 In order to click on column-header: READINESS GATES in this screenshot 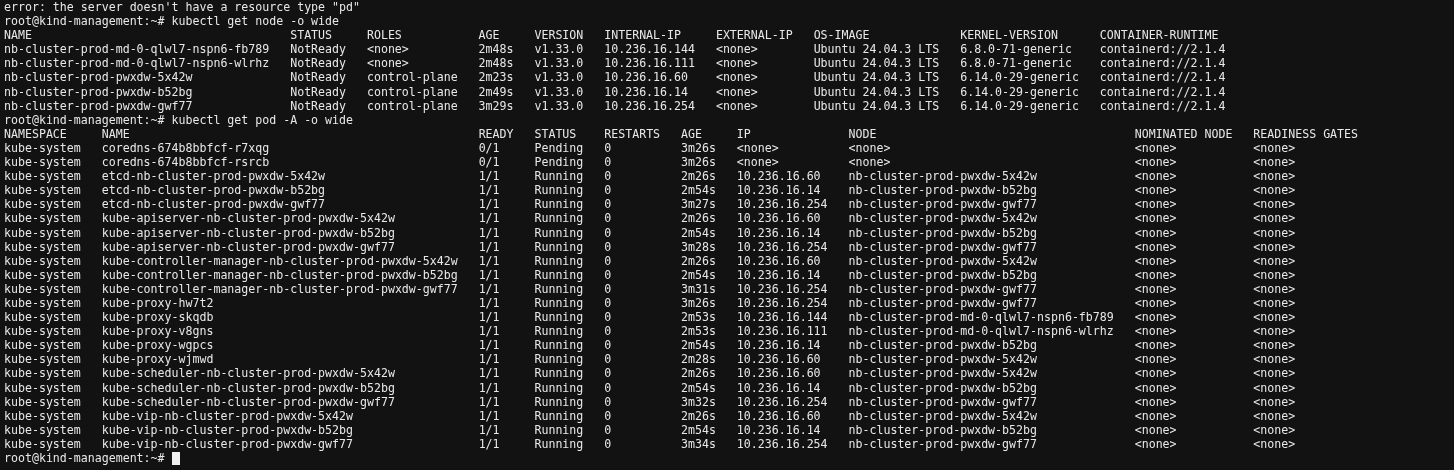, I will do `click(1306, 133)`.